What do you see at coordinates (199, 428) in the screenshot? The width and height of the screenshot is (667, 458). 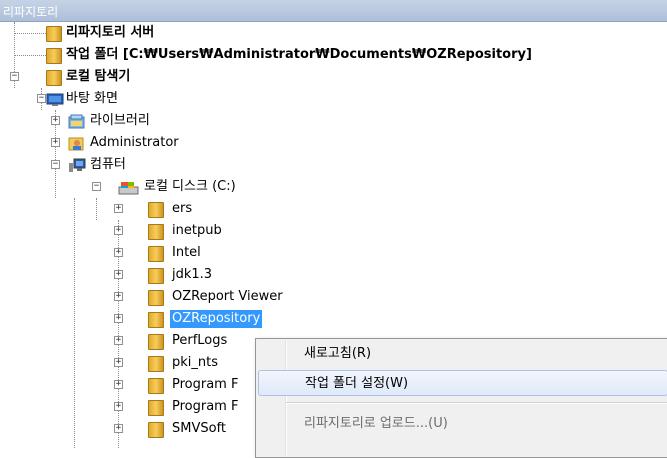 I see `tree-item-label: SMVSoft` at bounding box center [199, 428].